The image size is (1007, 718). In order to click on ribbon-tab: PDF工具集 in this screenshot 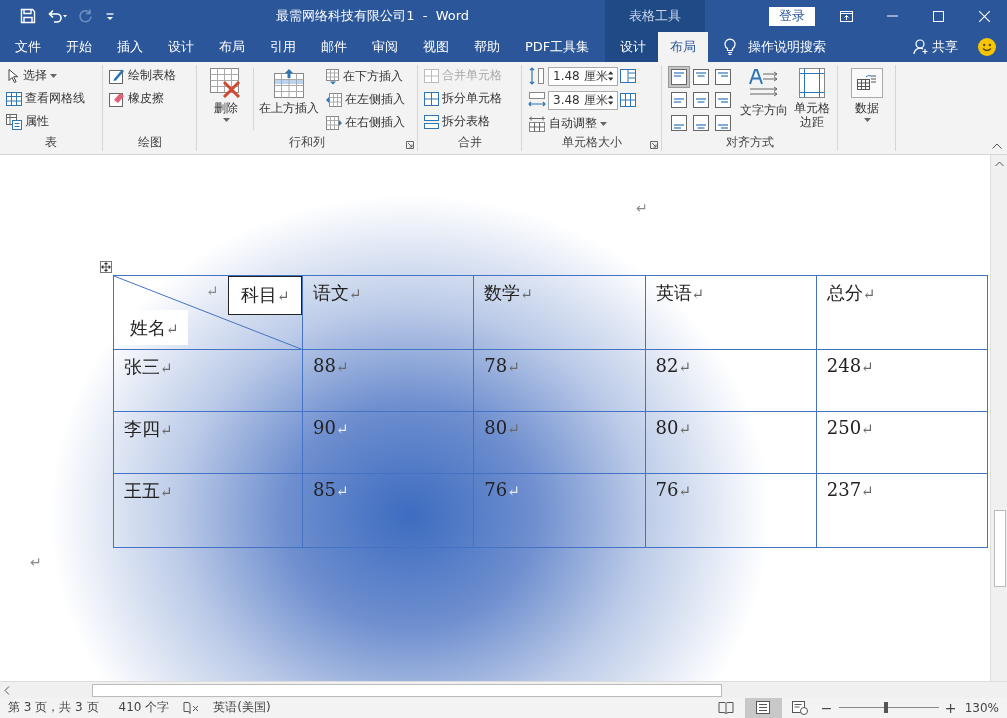, I will do `click(557, 47)`.